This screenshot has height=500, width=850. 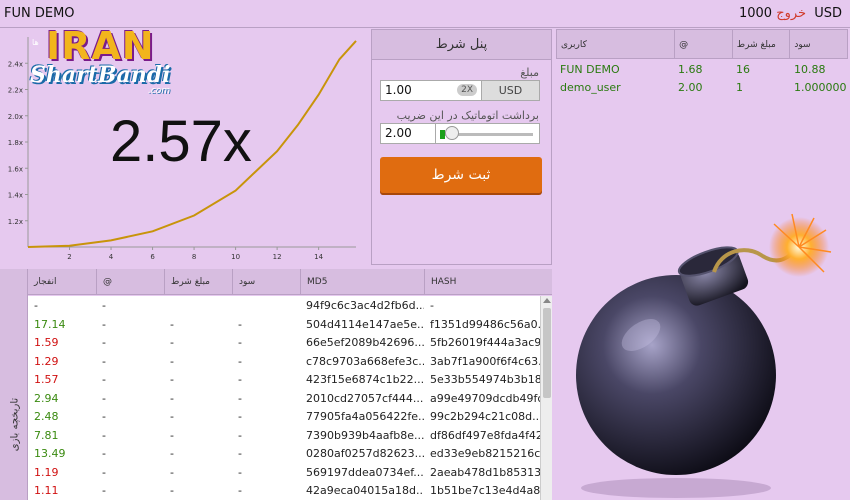 What do you see at coordinates (46, 416) in the screenshot?
I see `history-cell-crash: 2.48` at bounding box center [46, 416].